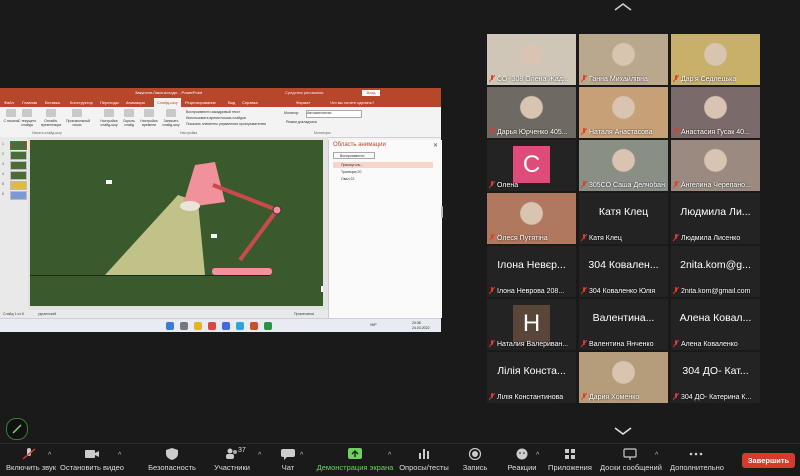 The width and height of the screenshot is (800, 476). I want to click on windows-start-icon, so click(170, 326).